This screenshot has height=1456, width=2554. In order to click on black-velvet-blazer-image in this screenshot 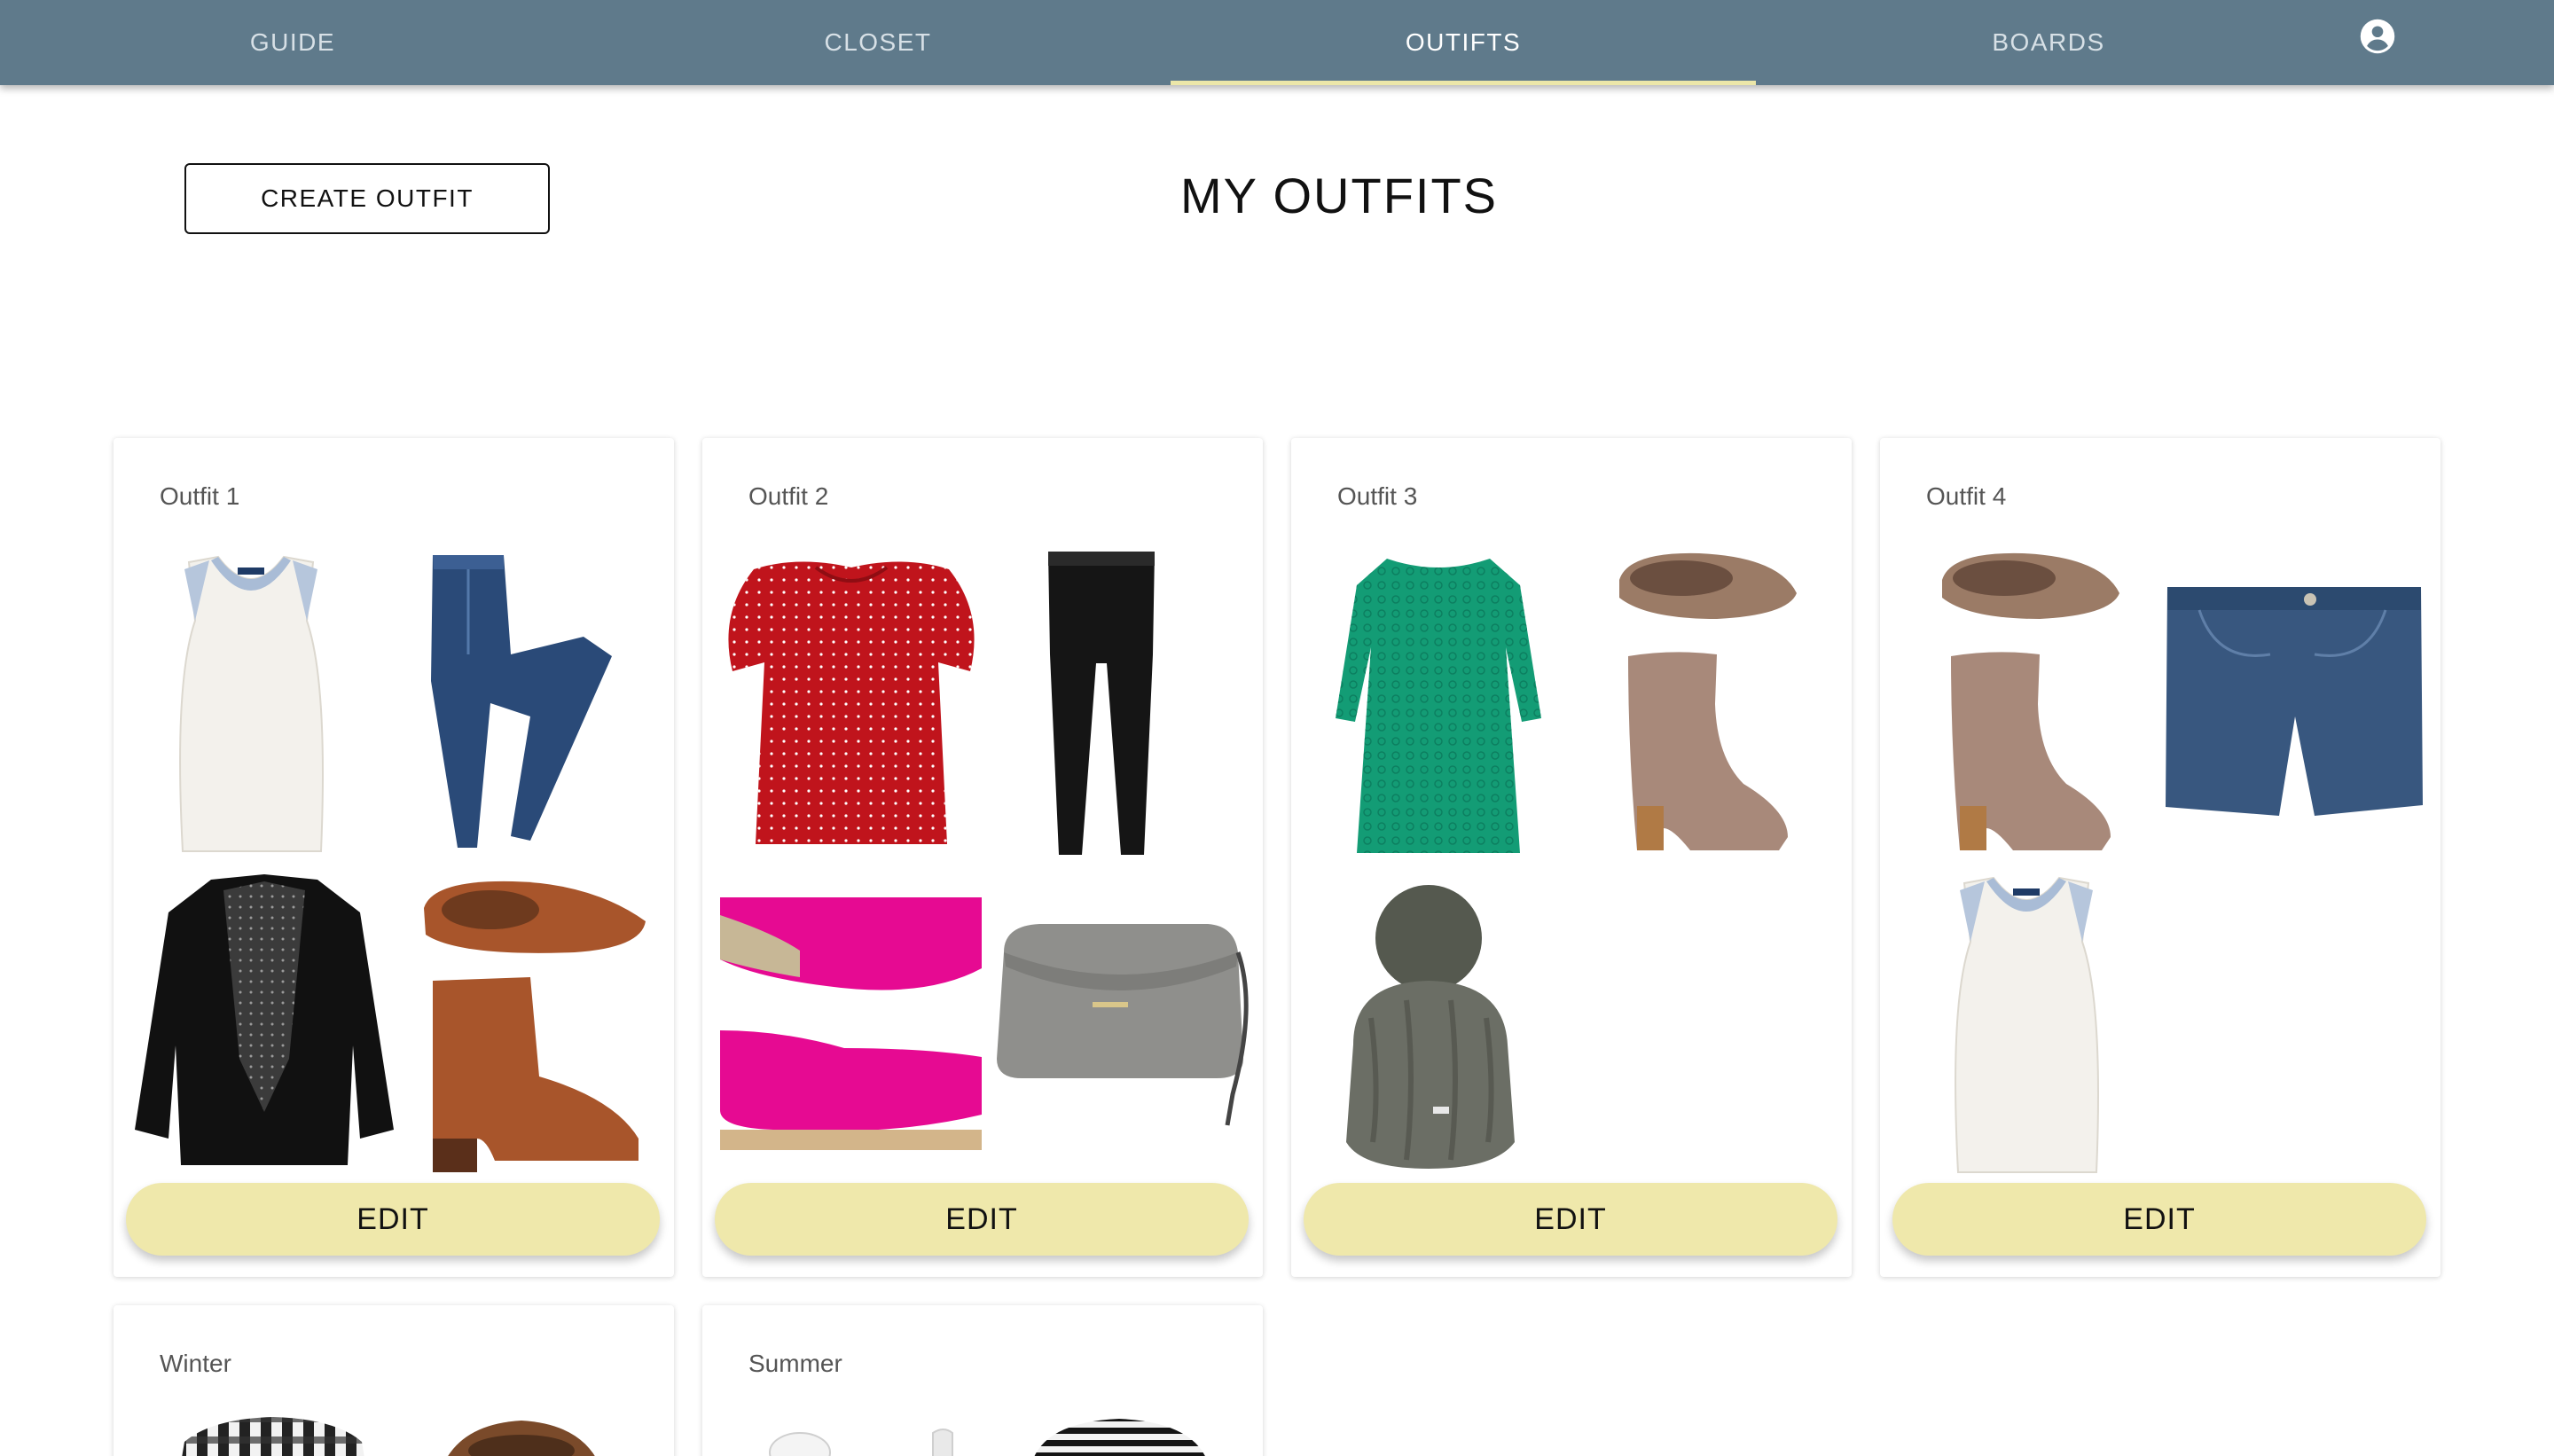, I will do `click(264, 1019)`.